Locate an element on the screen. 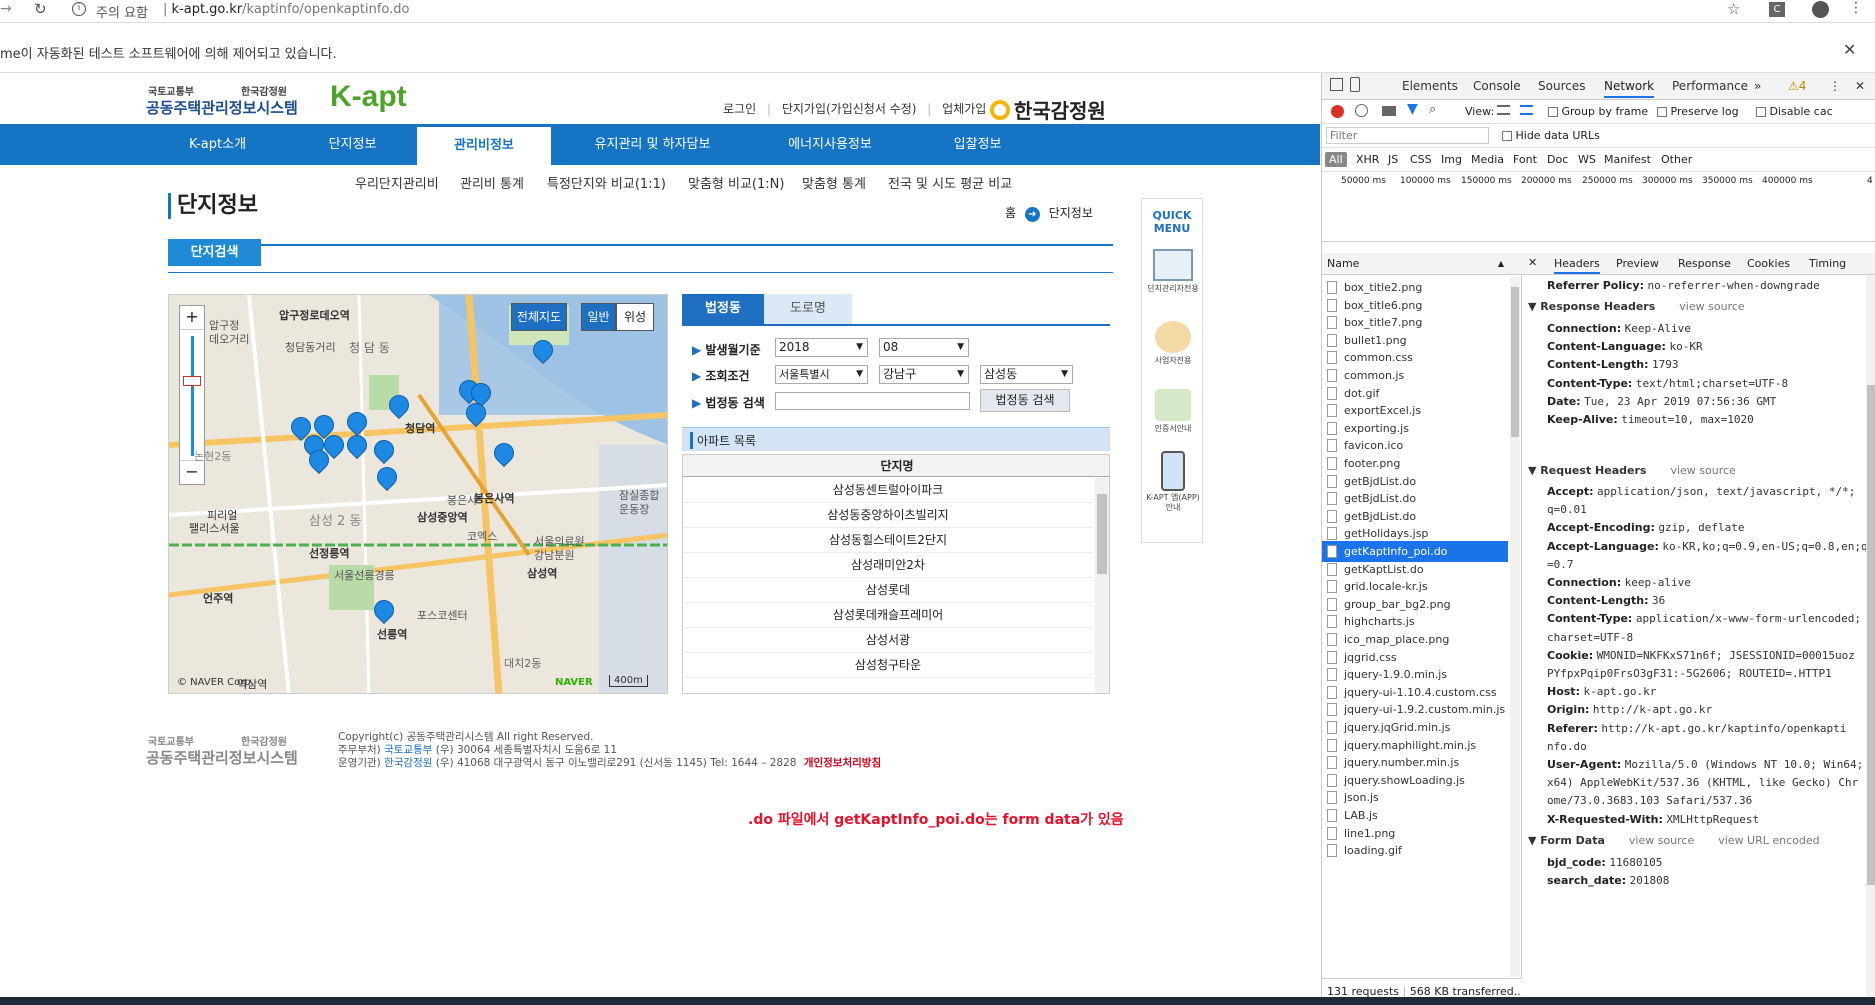  subnav-compare-1-n: 맞춤형 비교(1:N) is located at coordinates (736, 182).